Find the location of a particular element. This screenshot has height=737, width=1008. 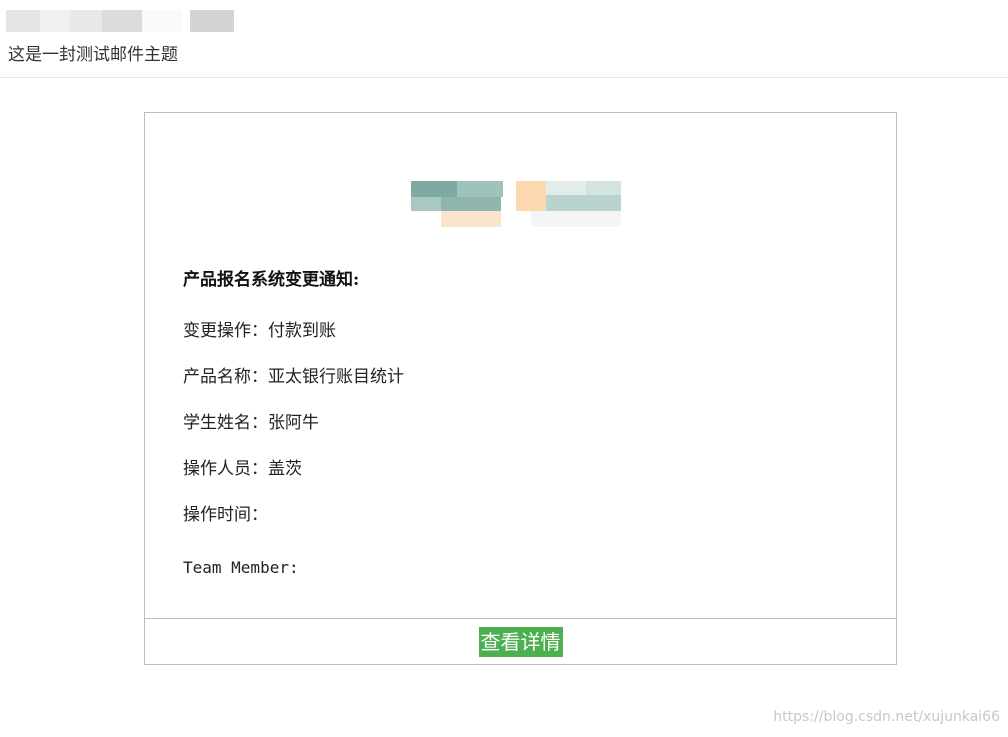

notice-title: 产品报名系统变更通知: is located at coordinates (271, 280).